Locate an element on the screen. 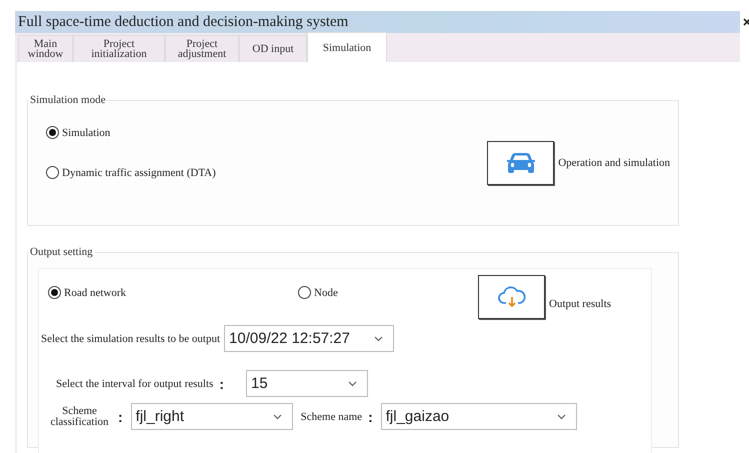 The image size is (749, 453). tab: Simulation is located at coordinates (347, 47).